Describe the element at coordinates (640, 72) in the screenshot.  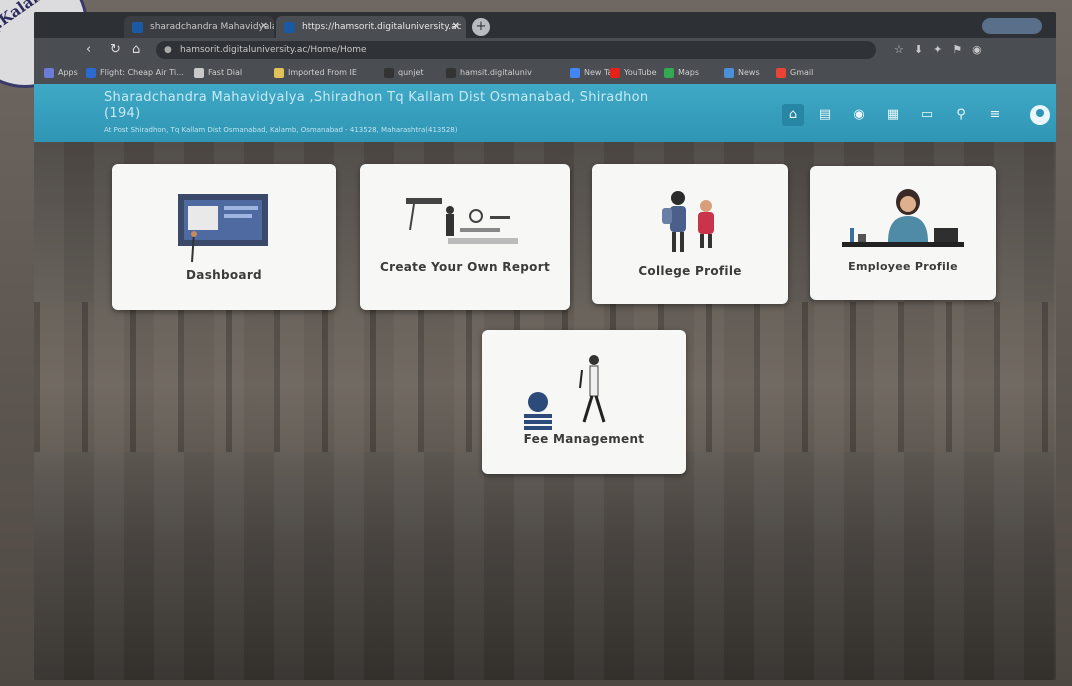
I see `bookmark-label: YouTube` at that location.